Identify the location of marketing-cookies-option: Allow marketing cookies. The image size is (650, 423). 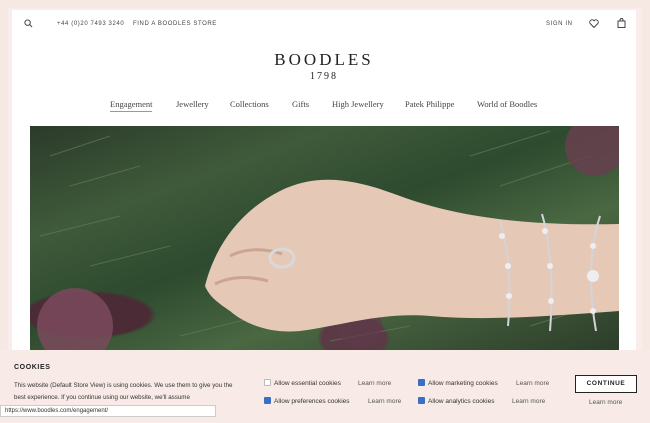
(458, 383).